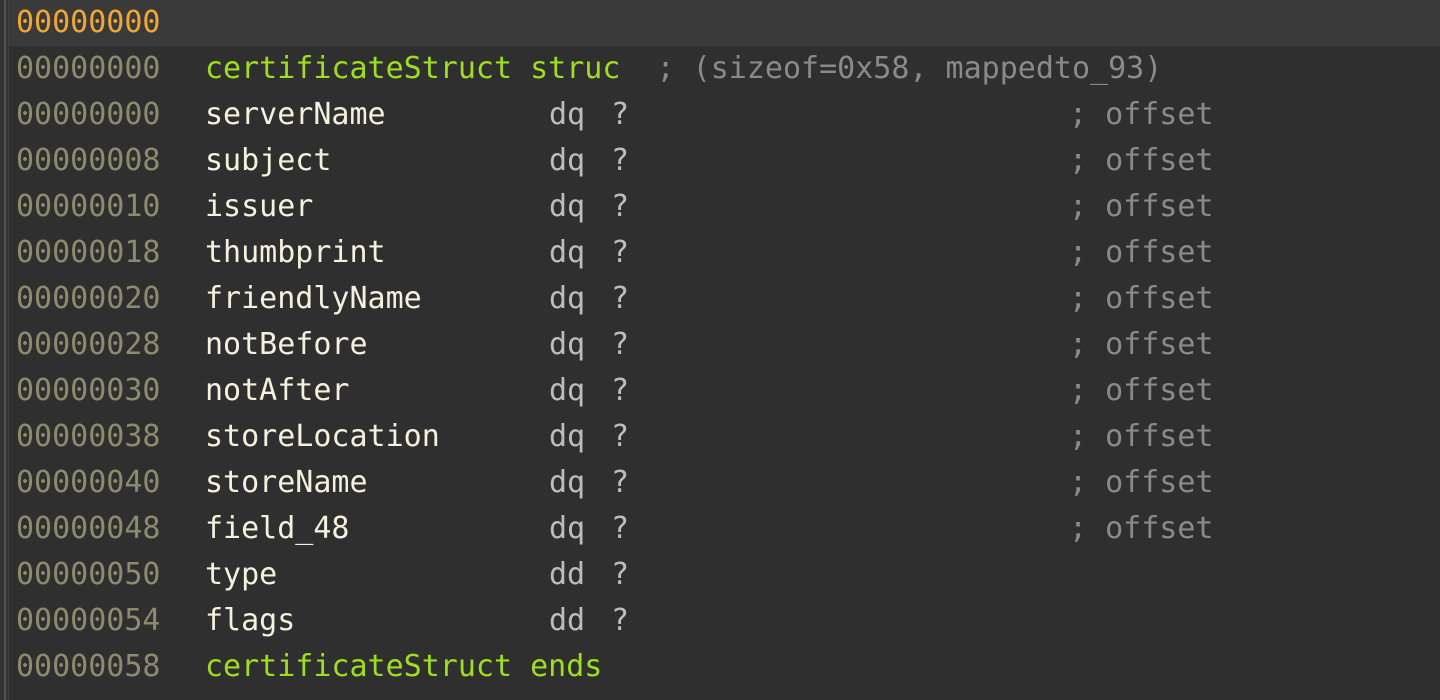 Image resolution: width=1440 pixels, height=700 pixels. Describe the element at coordinates (88, 252) in the screenshot. I see `field-offset: 00000018` at that location.